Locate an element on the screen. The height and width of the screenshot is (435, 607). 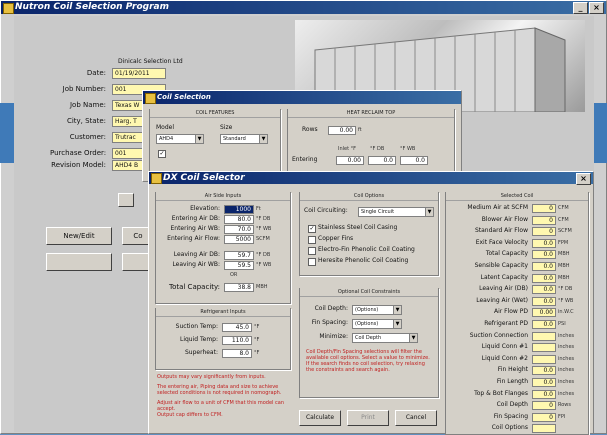
selected-coil-unit: SCFM is located at coordinates (565, 231).